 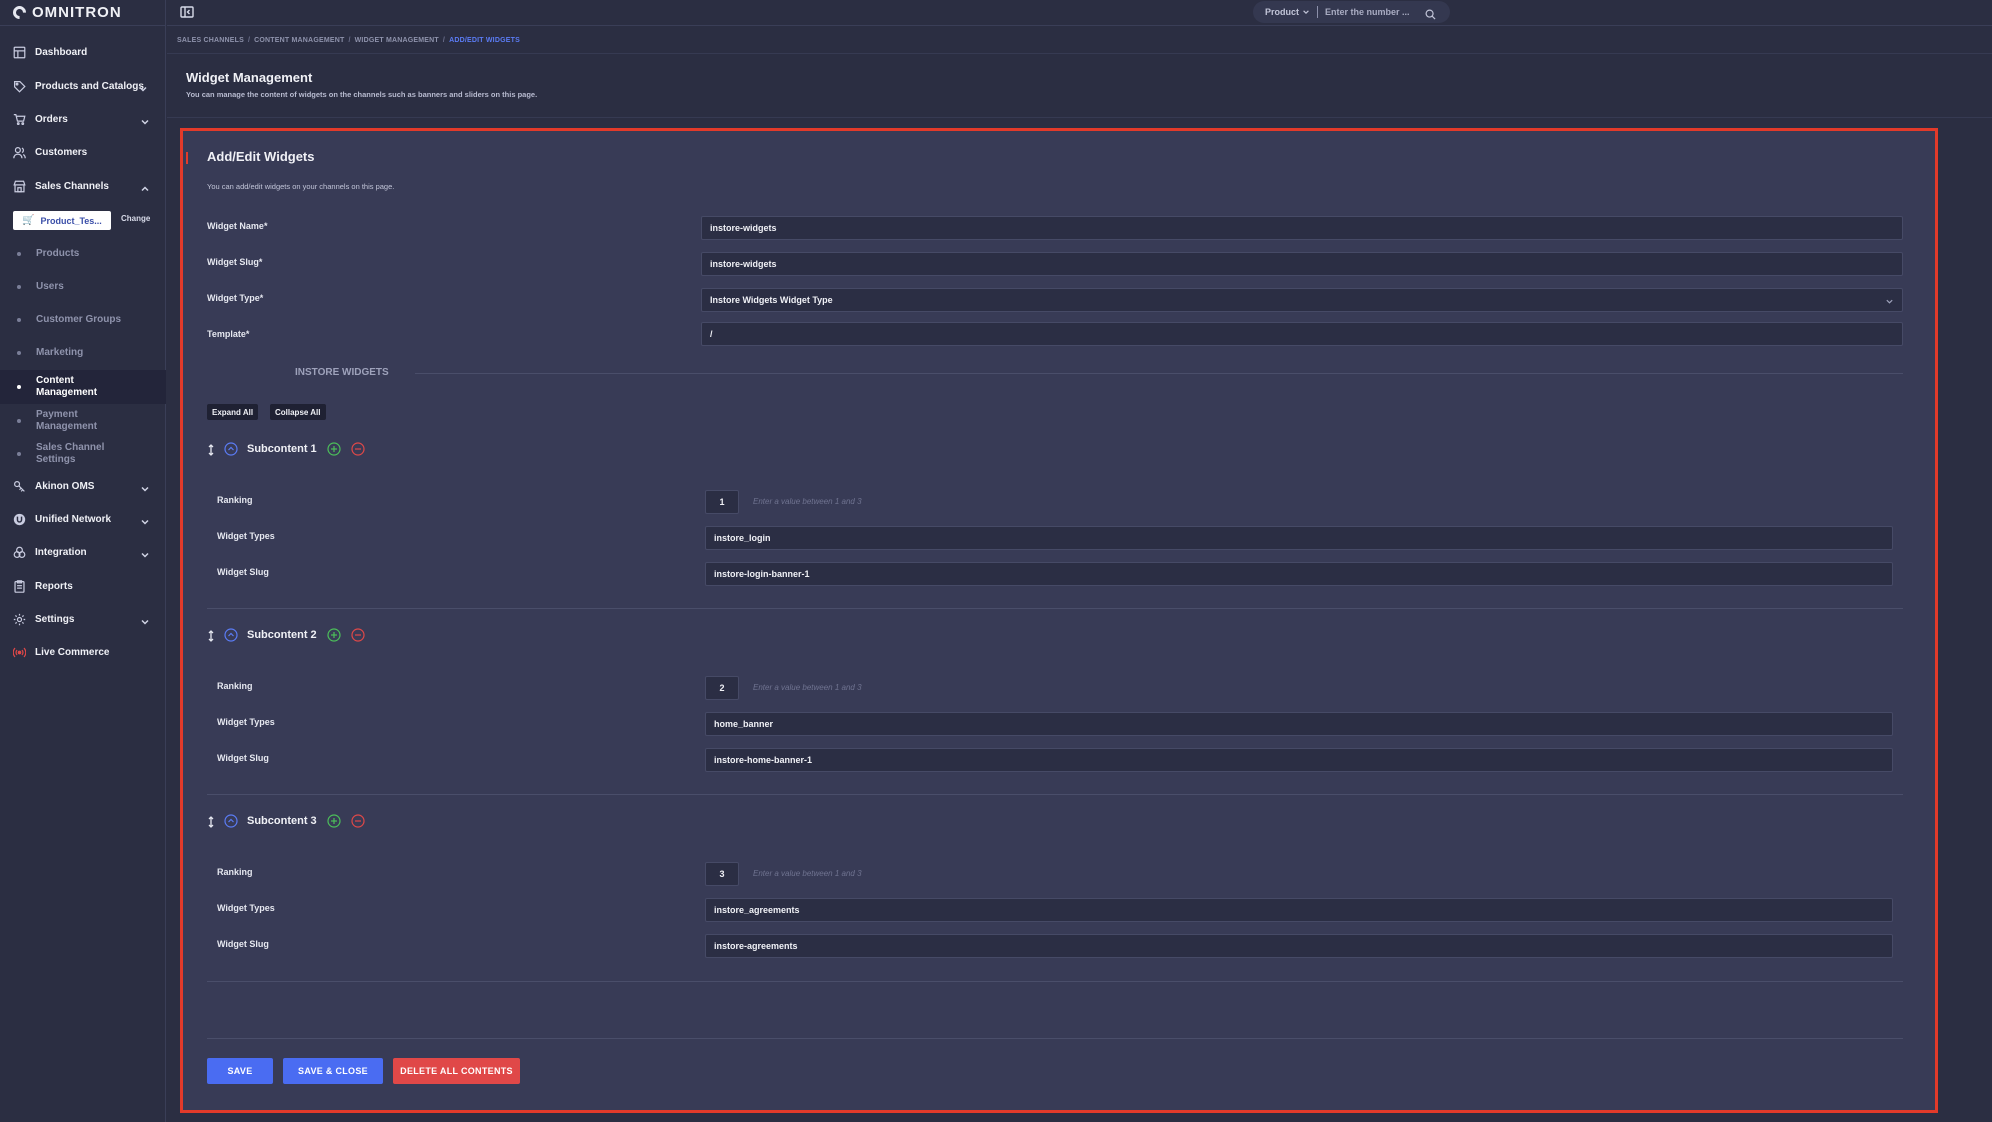 What do you see at coordinates (1055, 608) in the screenshot?
I see `subcontent-divider` at bounding box center [1055, 608].